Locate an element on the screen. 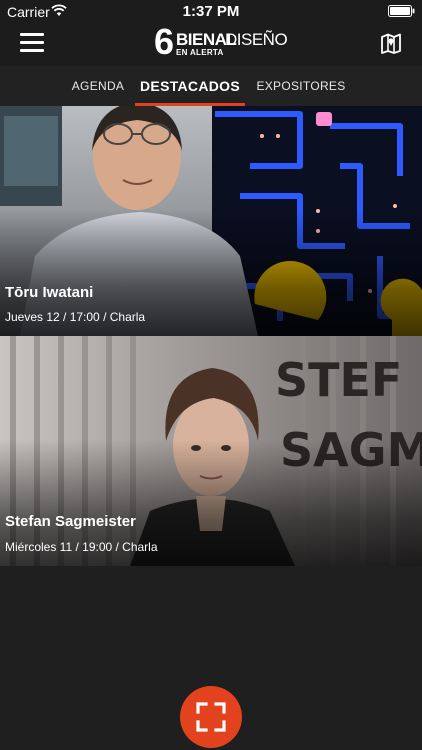  scan-button is located at coordinates (211, 717).